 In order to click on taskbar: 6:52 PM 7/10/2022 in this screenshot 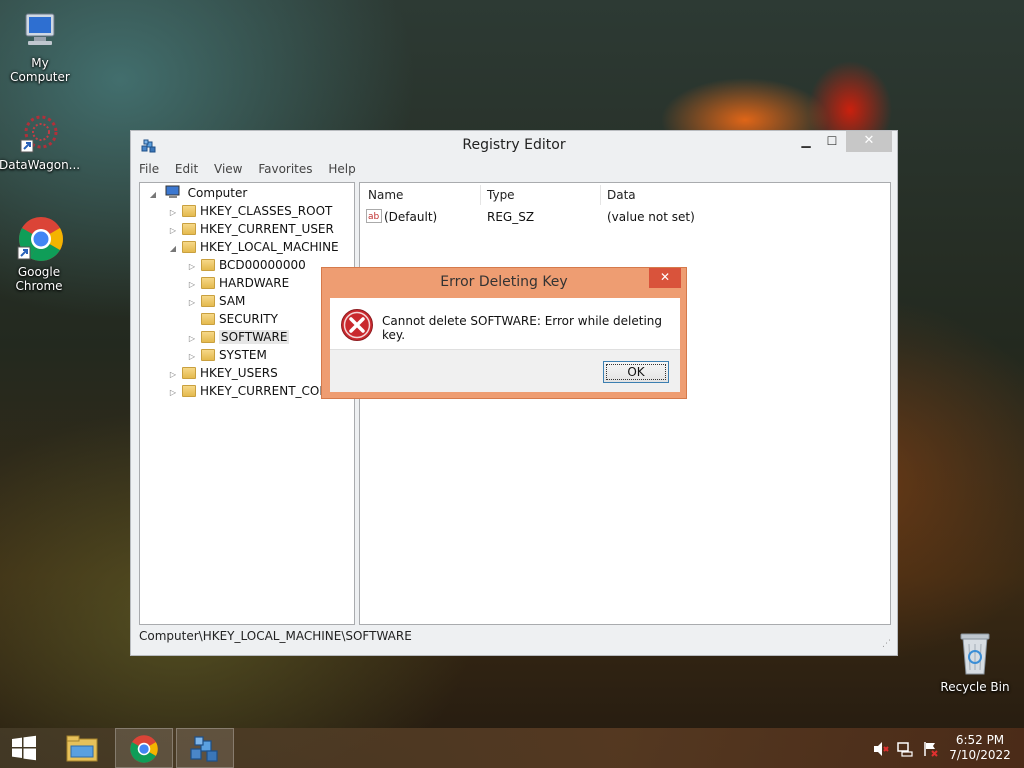, I will do `click(512, 748)`.